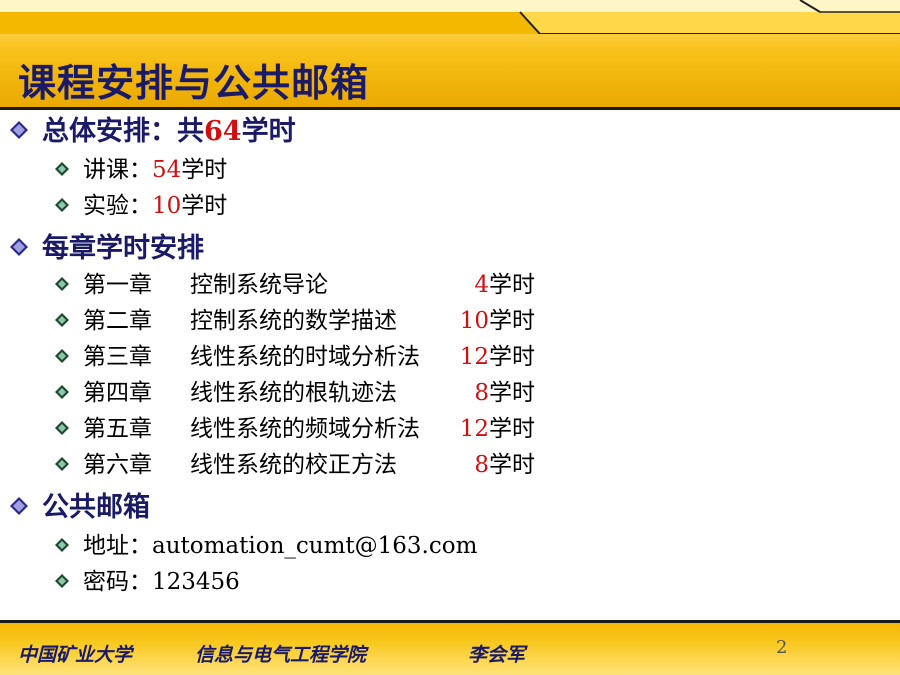 The image size is (900, 675). I want to click on chapter-hours: 4学时, so click(487, 285).